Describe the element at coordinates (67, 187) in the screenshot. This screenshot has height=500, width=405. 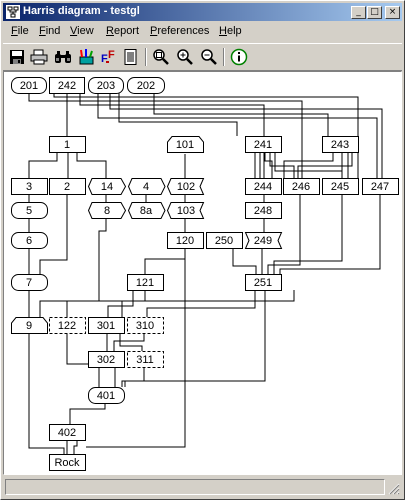
I see `label-2: 2` at that location.